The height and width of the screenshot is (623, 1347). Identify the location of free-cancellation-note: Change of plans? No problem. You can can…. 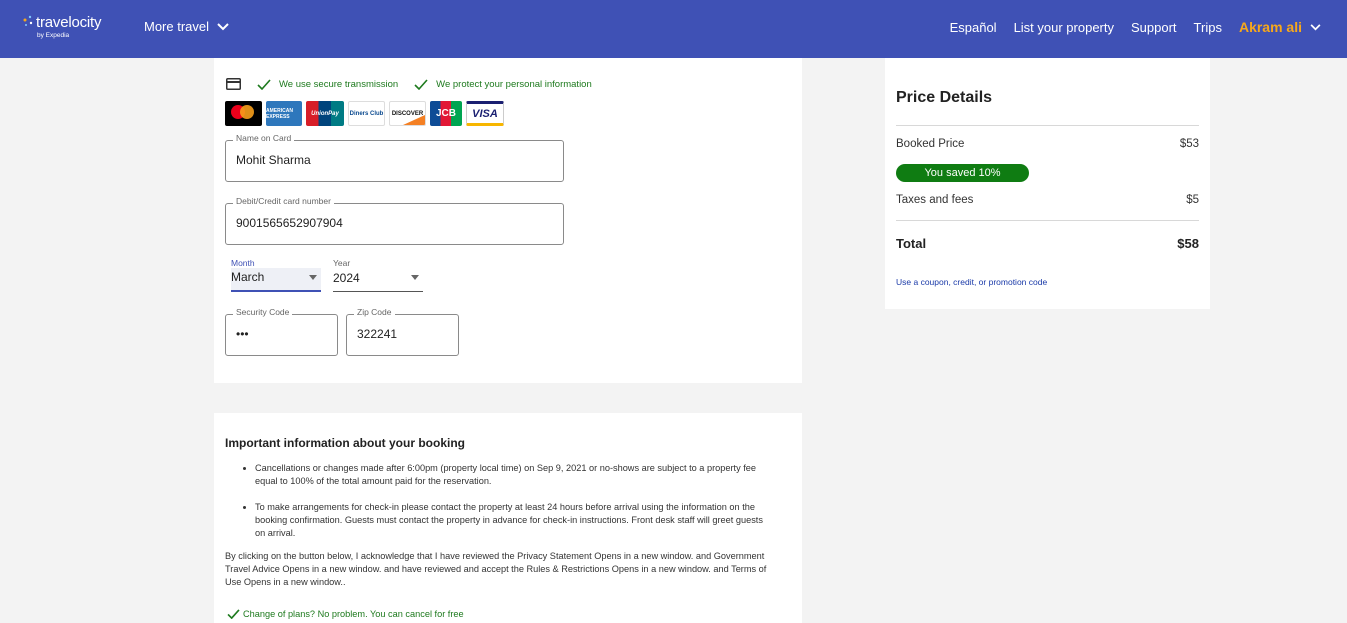
(345, 614).